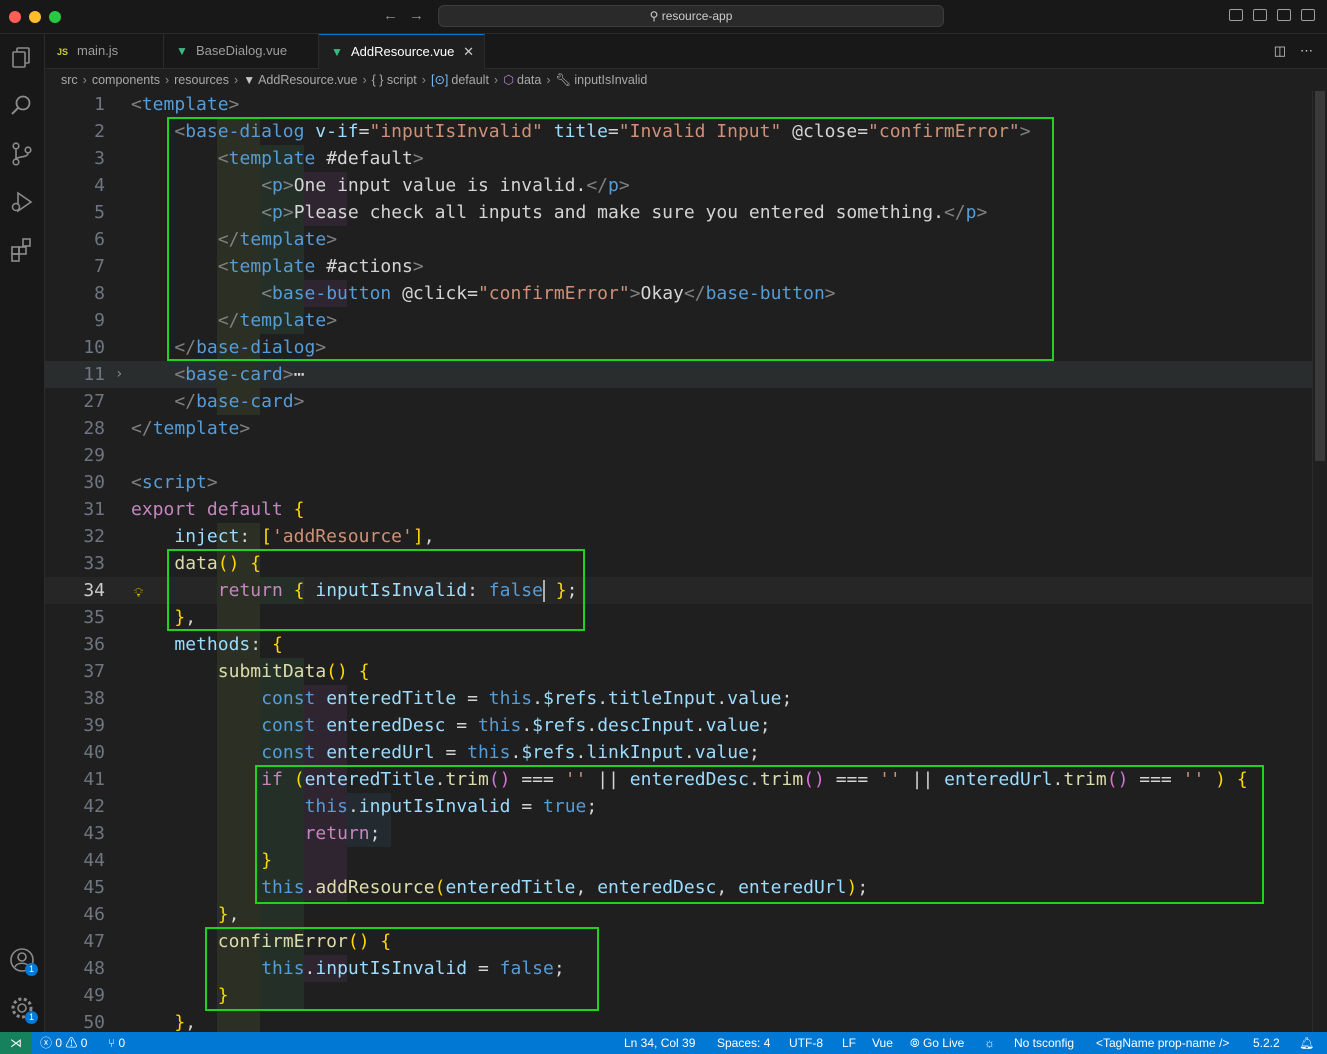  I want to click on more-actions-icon: ⋯, so click(1306, 51).